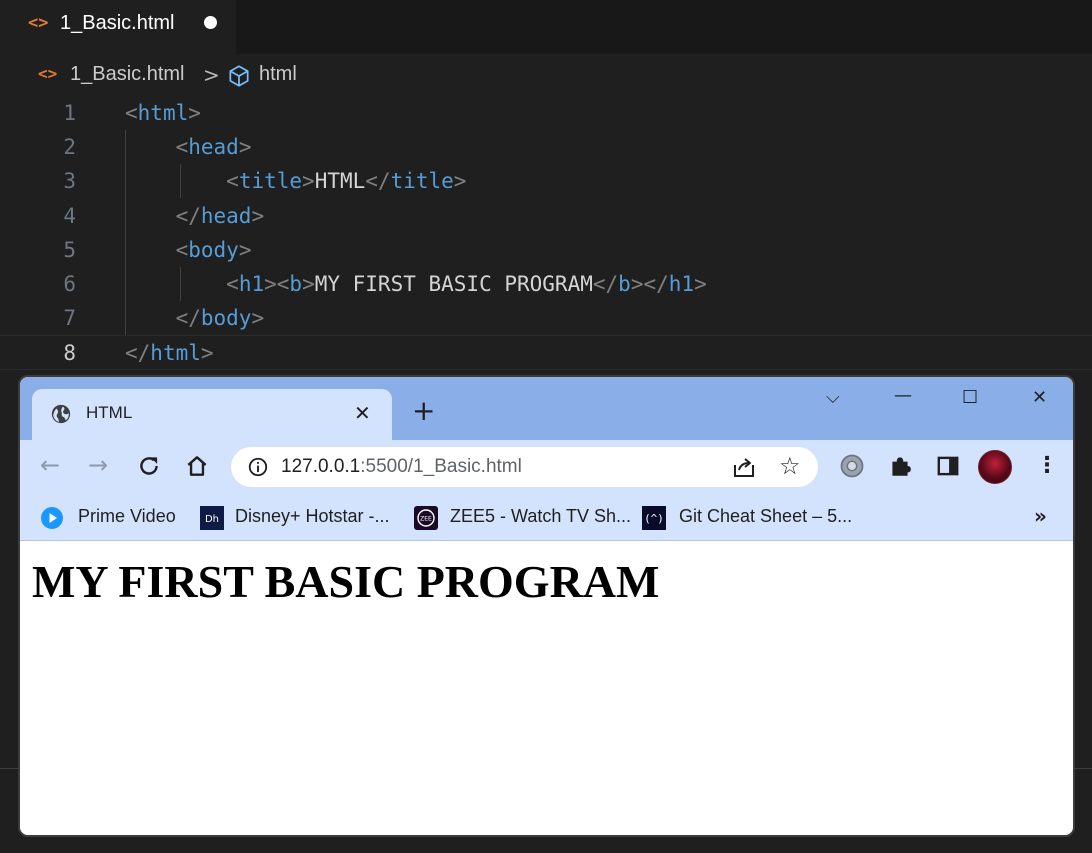 Image resolution: width=1092 pixels, height=853 pixels. Describe the element at coordinates (69, 249) in the screenshot. I see `line-number: 5` at that location.